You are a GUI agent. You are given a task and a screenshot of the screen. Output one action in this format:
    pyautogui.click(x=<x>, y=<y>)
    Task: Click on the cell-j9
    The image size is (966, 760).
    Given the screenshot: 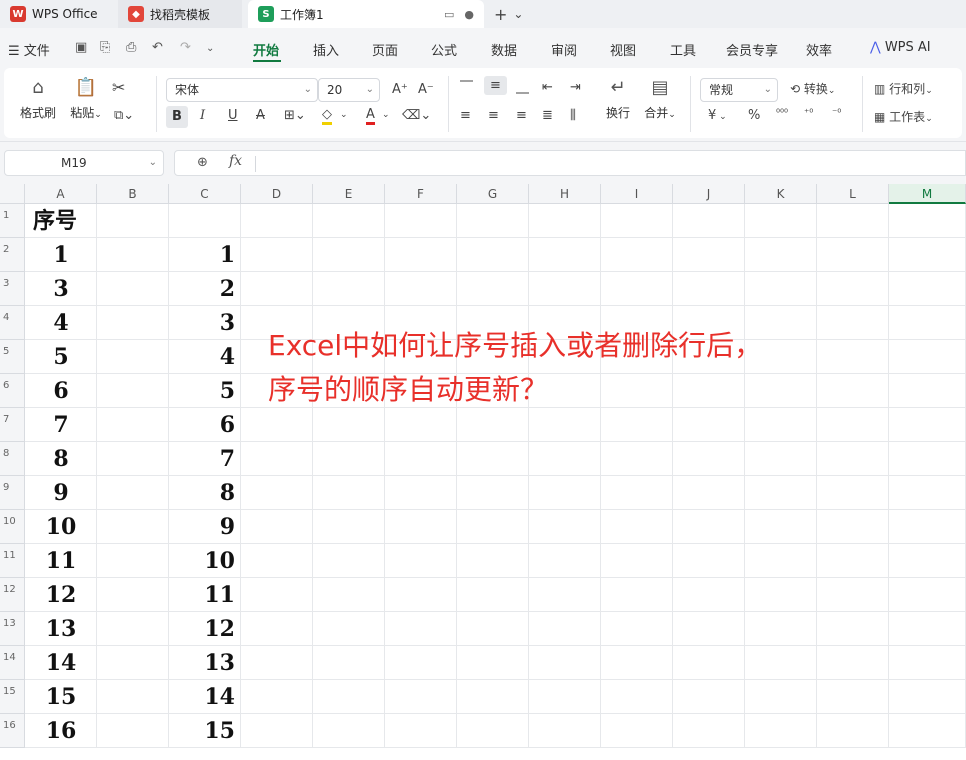 What is the action you would take?
    pyautogui.click(x=709, y=493)
    